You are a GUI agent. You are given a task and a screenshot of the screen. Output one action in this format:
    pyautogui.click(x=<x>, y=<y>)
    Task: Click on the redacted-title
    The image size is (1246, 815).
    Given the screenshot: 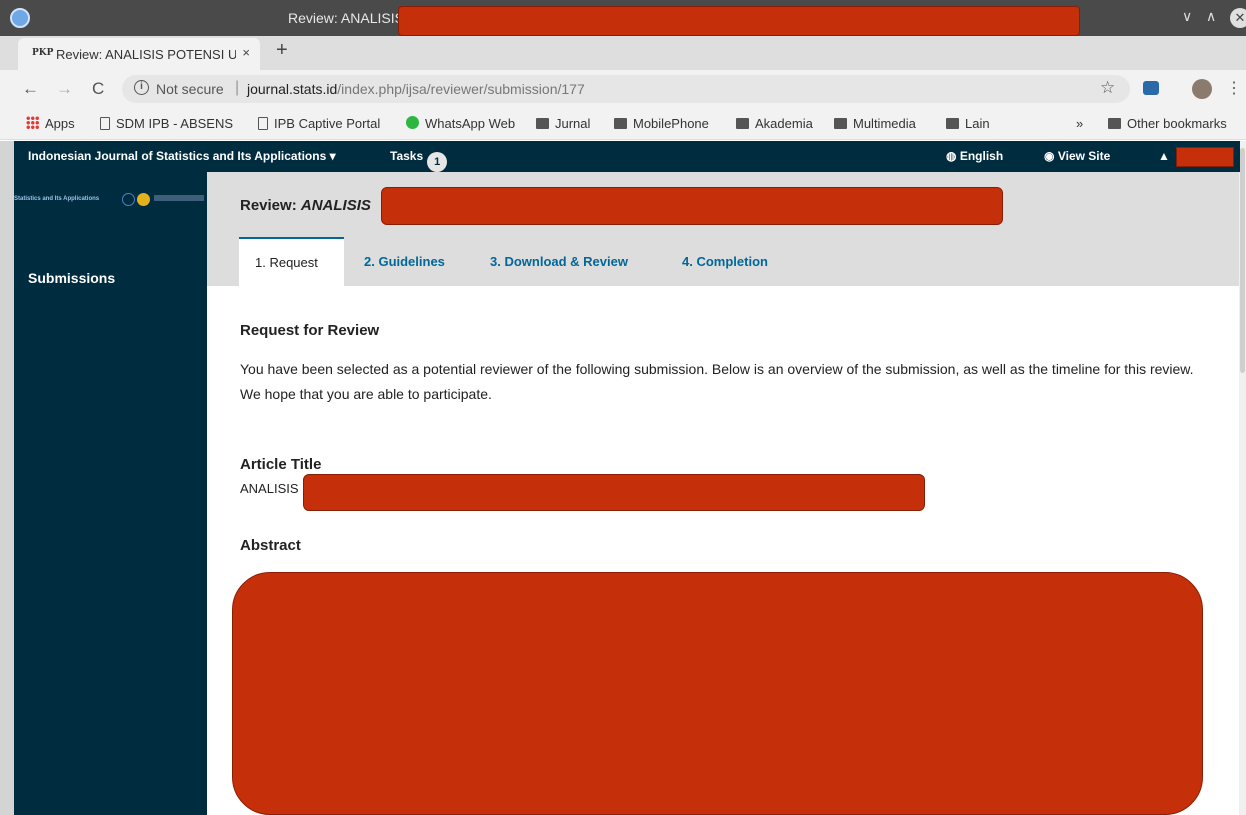 What is the action you would take?
    pyautogui.click(x=739, y=21)
    